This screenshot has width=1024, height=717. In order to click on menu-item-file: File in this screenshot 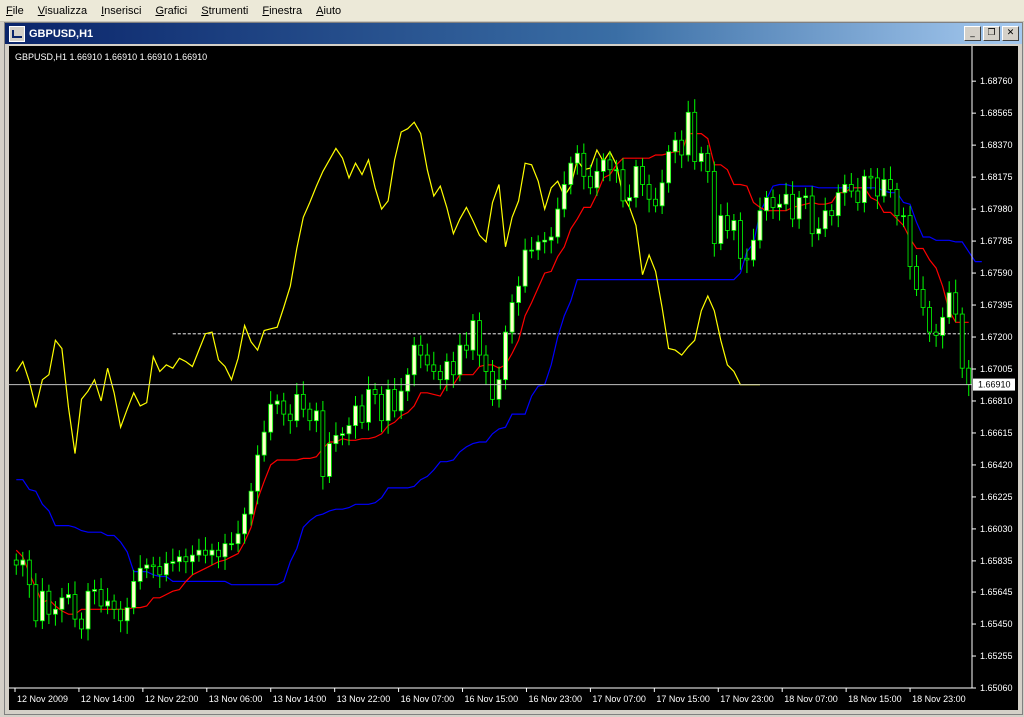, I will do `click(16, 11)`.